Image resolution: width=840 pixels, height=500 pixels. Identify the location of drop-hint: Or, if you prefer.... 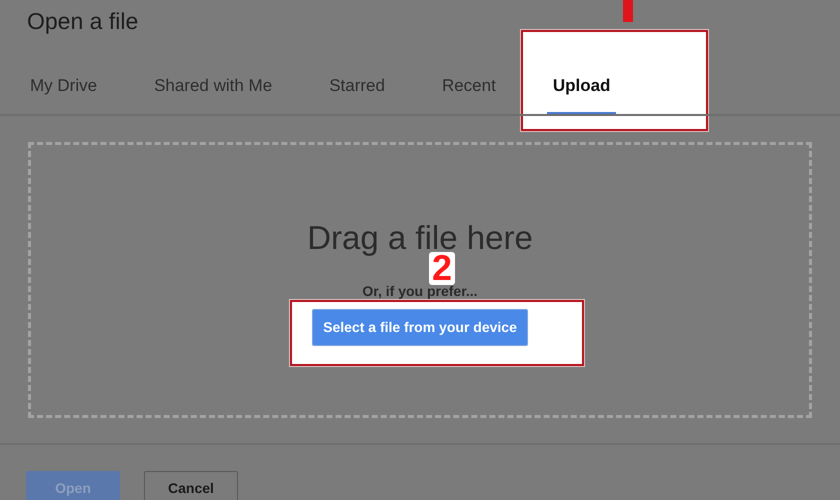
(420, 291).